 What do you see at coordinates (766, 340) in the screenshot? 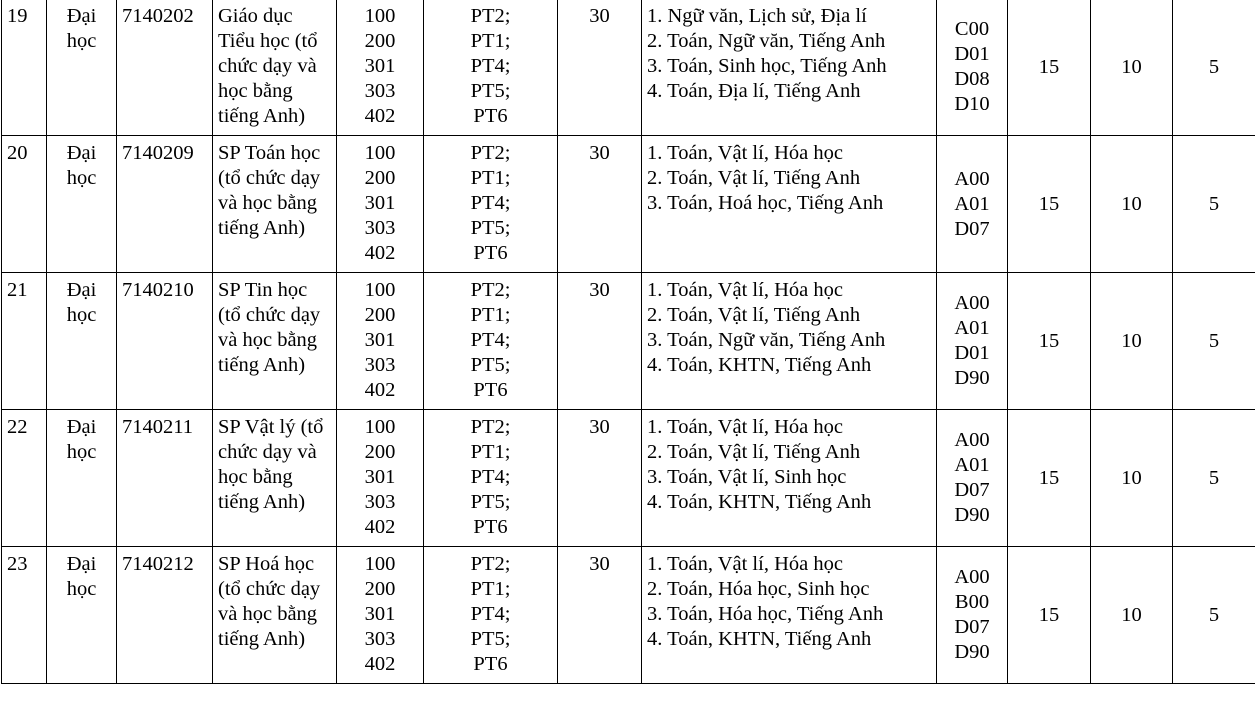
I see `subject-combo: 3. Toán, Ngữ văn, Tiếng Anh` at bounding box center [766, 340].